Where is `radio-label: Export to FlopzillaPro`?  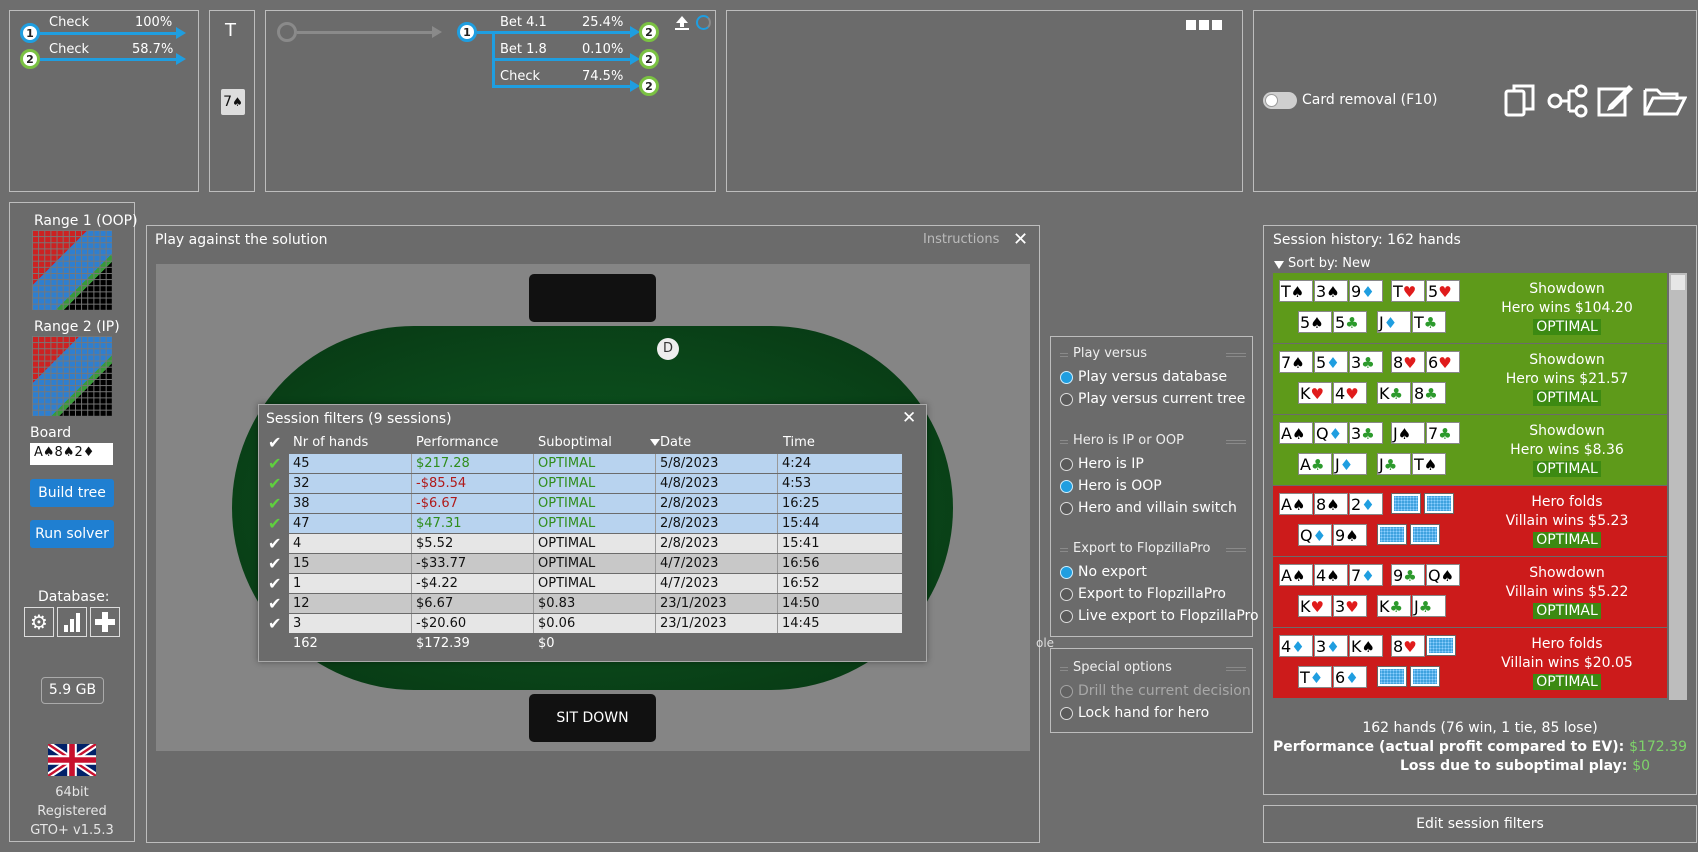
radio-label: Export to FlopzillaPro is located at coordinates (1152, 594).